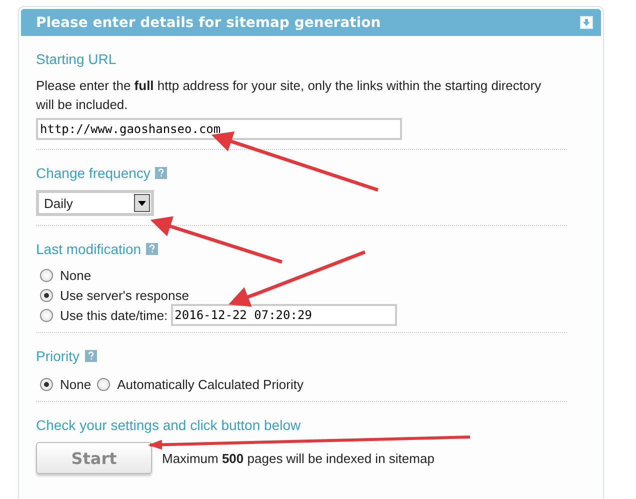 This screenshot has height=499, width=636. Describe the element at coordinates (58, 356) in the screenshot. I see `section-heading: Priority` at that location.